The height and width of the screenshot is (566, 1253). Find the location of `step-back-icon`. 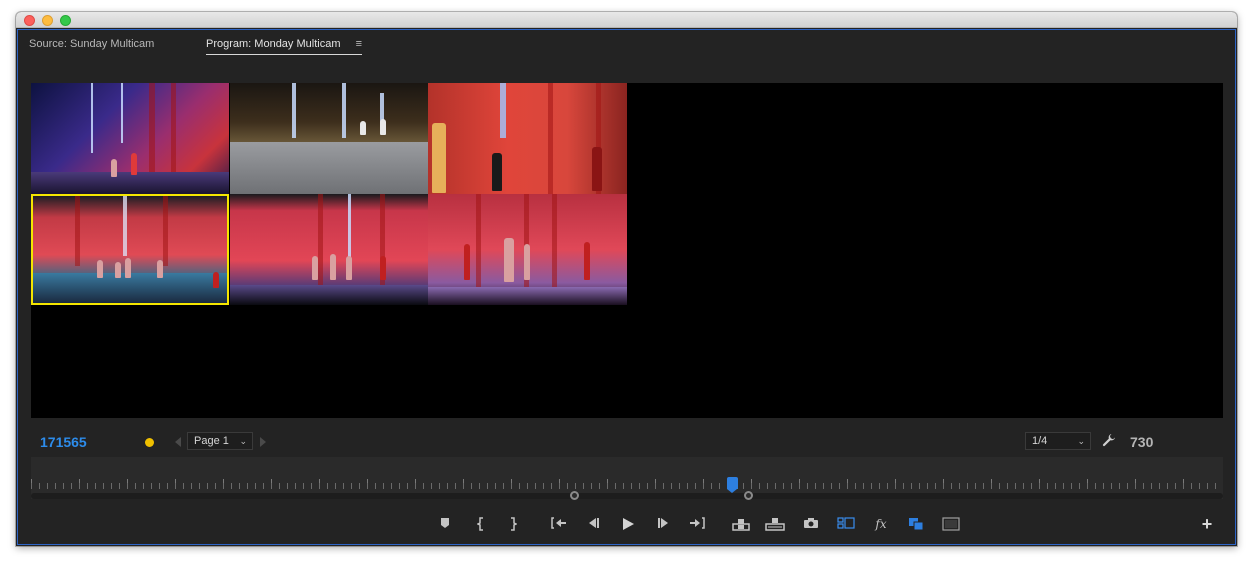

step-back-icon is located at coordinates (594, 523).